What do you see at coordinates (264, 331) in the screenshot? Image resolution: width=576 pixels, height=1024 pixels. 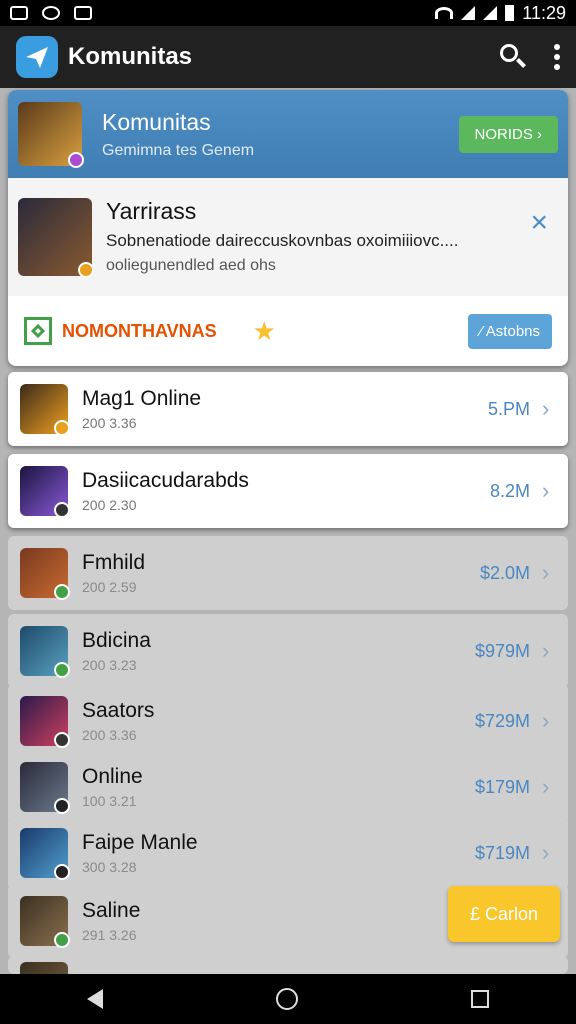 I see `star-icon: ★` at bounding box center [264, 331].